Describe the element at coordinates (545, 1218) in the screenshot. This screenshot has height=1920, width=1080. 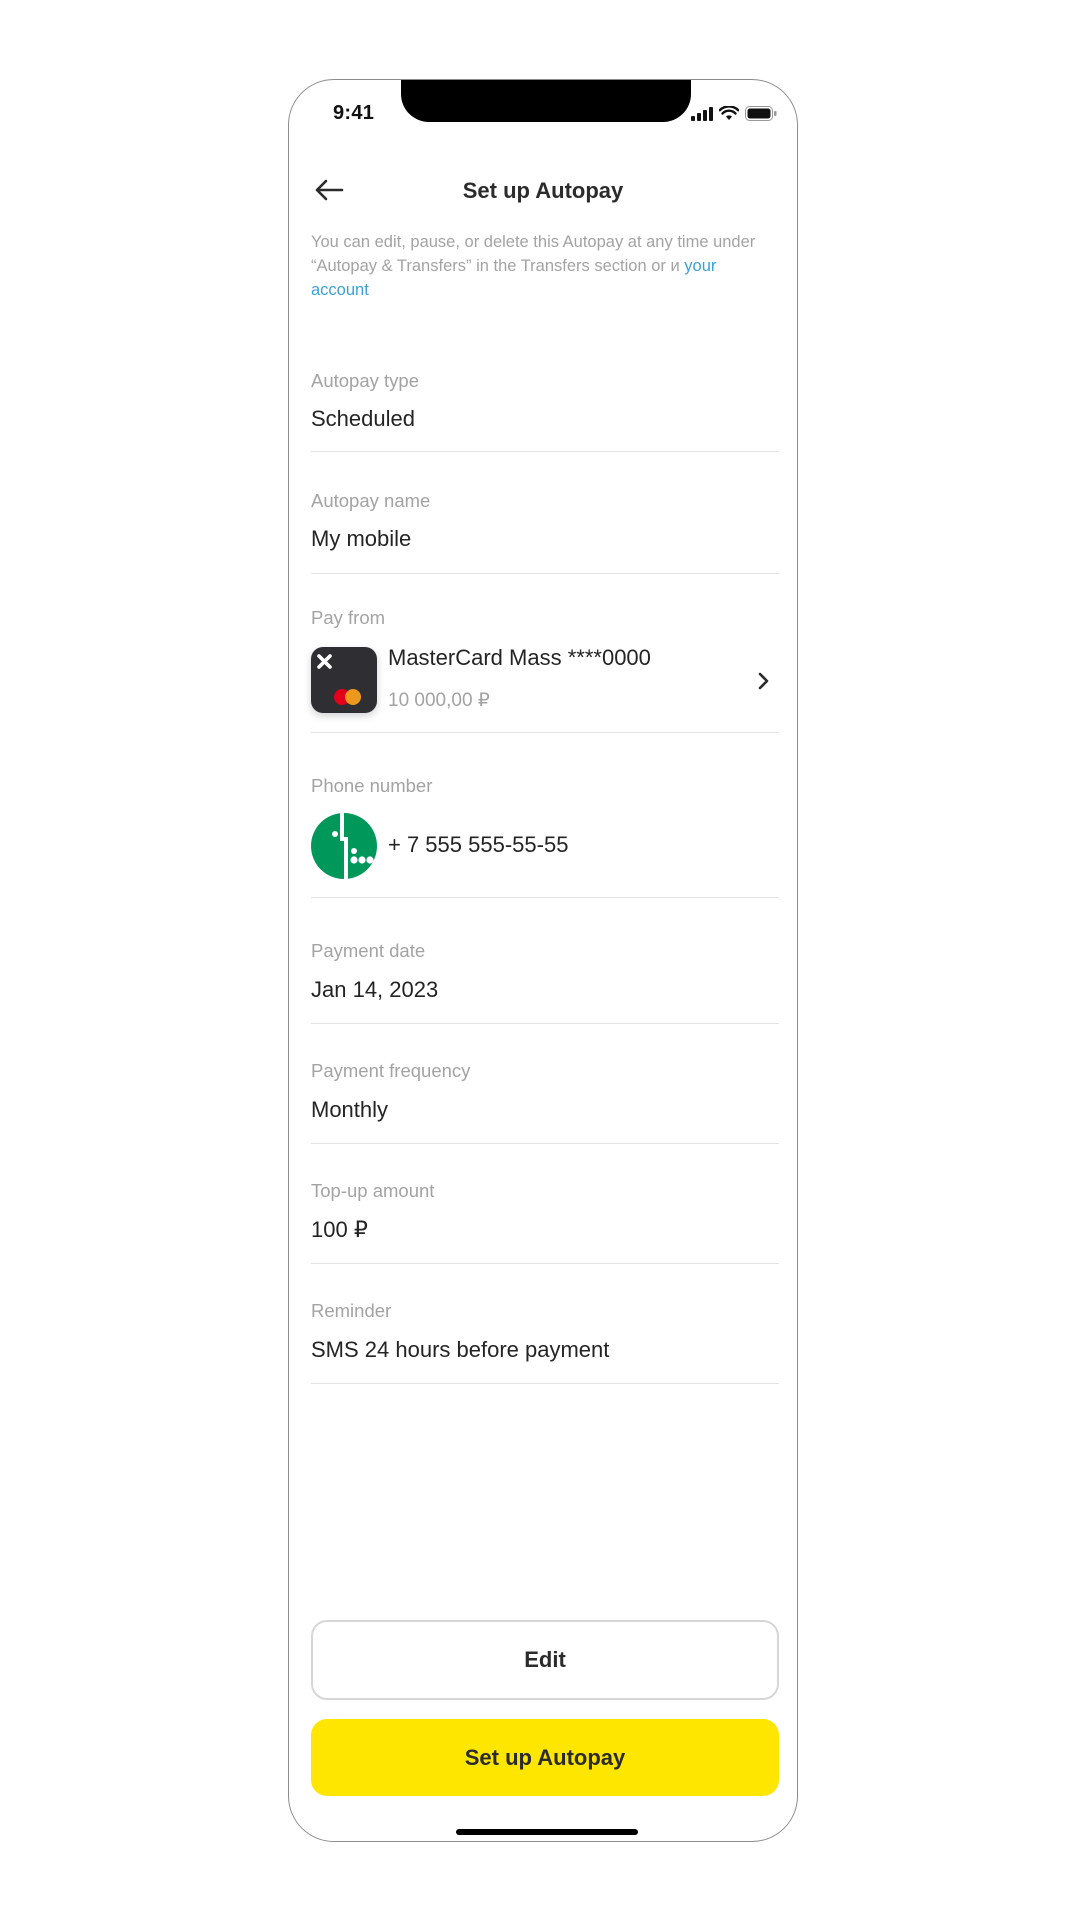
I see `top-up-amount-field: Top-up amount 100 ₽` at that location.